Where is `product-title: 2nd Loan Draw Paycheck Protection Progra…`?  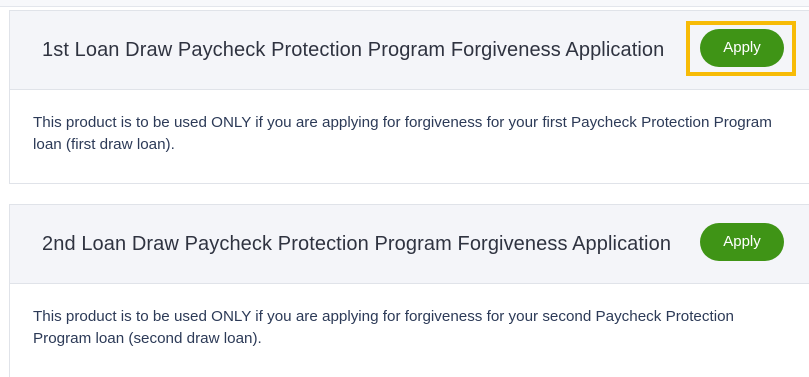
product-title: 2nd Loan Draw Paycheck Protection Progra… is located at coordinates (357, 244).